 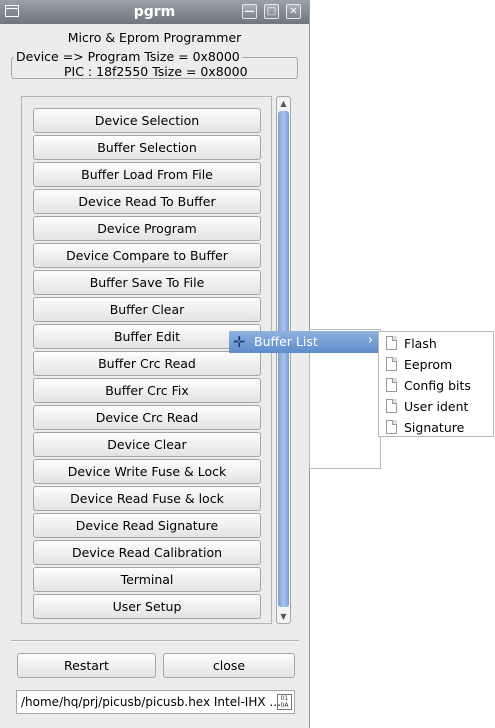 What do you see at coordinates (147, 228) in the screenshot?
I see `command-button: Device Program` at bounding box center [147, 228].